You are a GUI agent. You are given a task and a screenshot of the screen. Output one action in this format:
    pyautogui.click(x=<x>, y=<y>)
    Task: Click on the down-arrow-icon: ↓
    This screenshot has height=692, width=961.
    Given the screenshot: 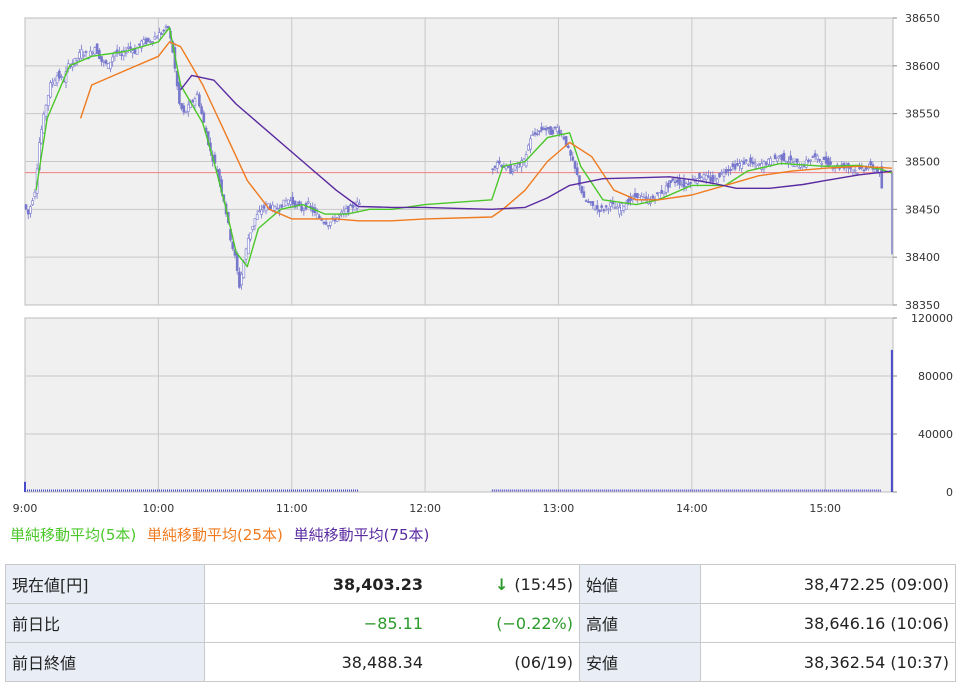 What is the action you would take?
    pyautogui.click(x=502, y=584)
    